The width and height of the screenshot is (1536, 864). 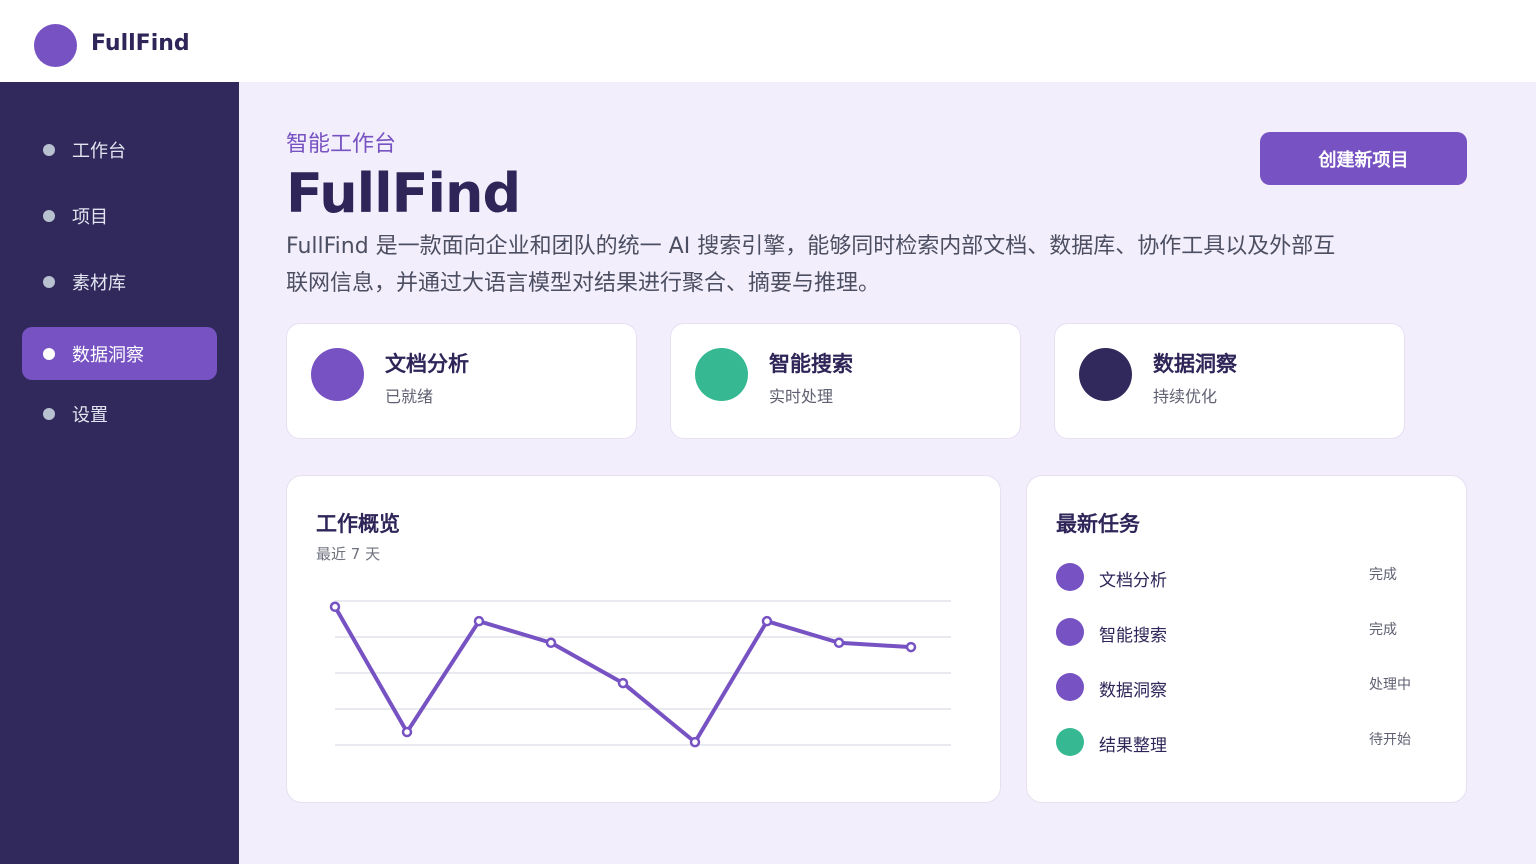 I want to click on sidebar: 工作台 项目 素材库 数据洞察 设置, so click(x=119, y=473).